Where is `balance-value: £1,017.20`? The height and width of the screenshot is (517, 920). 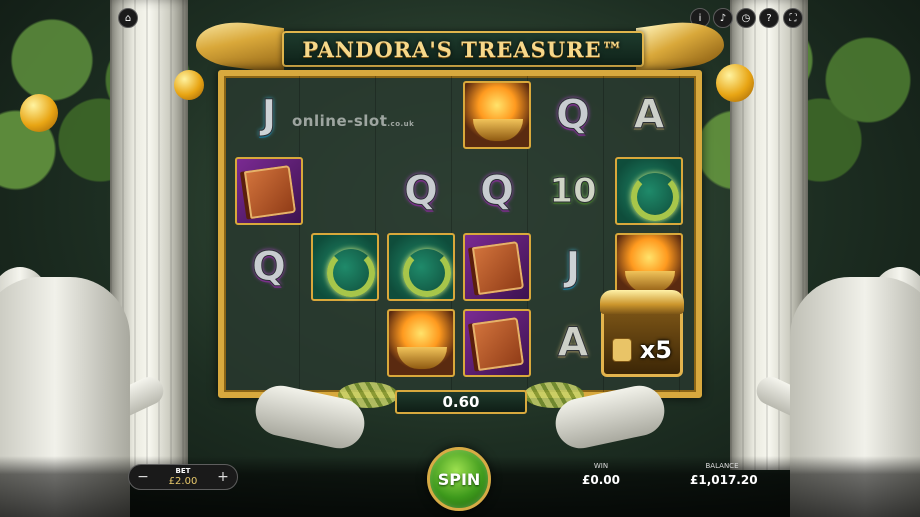
balance-value: £1,017.20 is located at coordinates (724, 480).